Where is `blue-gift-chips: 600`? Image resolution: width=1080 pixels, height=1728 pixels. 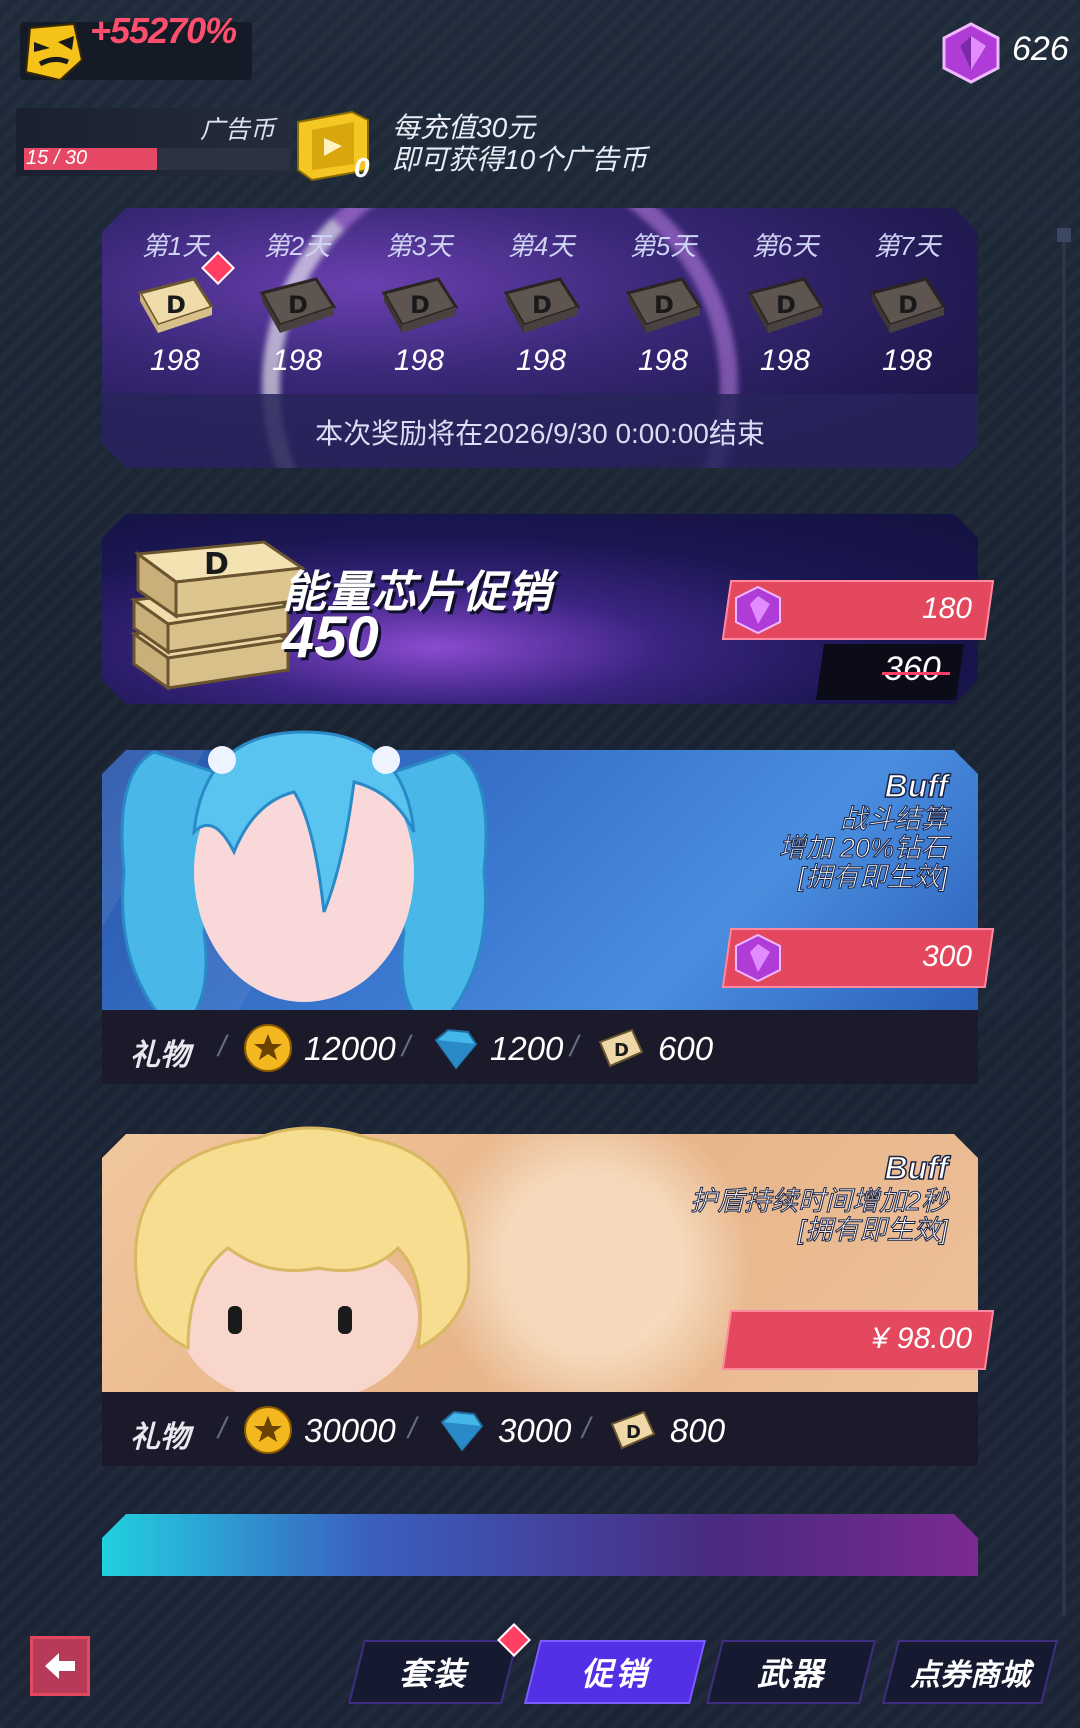
blue-gift-chips: 600 is located at coordinates (686, 1048).